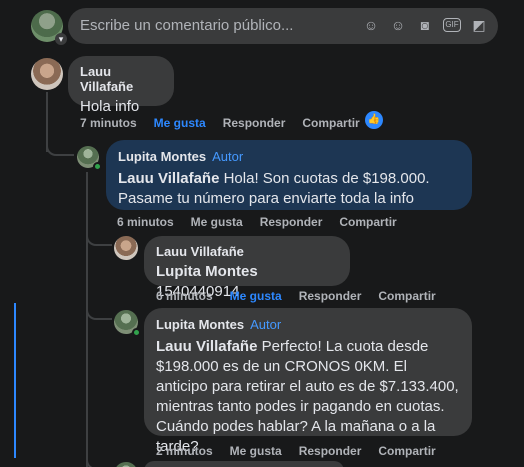  I want to click on camera-icon: ◙, so click(425, 25).